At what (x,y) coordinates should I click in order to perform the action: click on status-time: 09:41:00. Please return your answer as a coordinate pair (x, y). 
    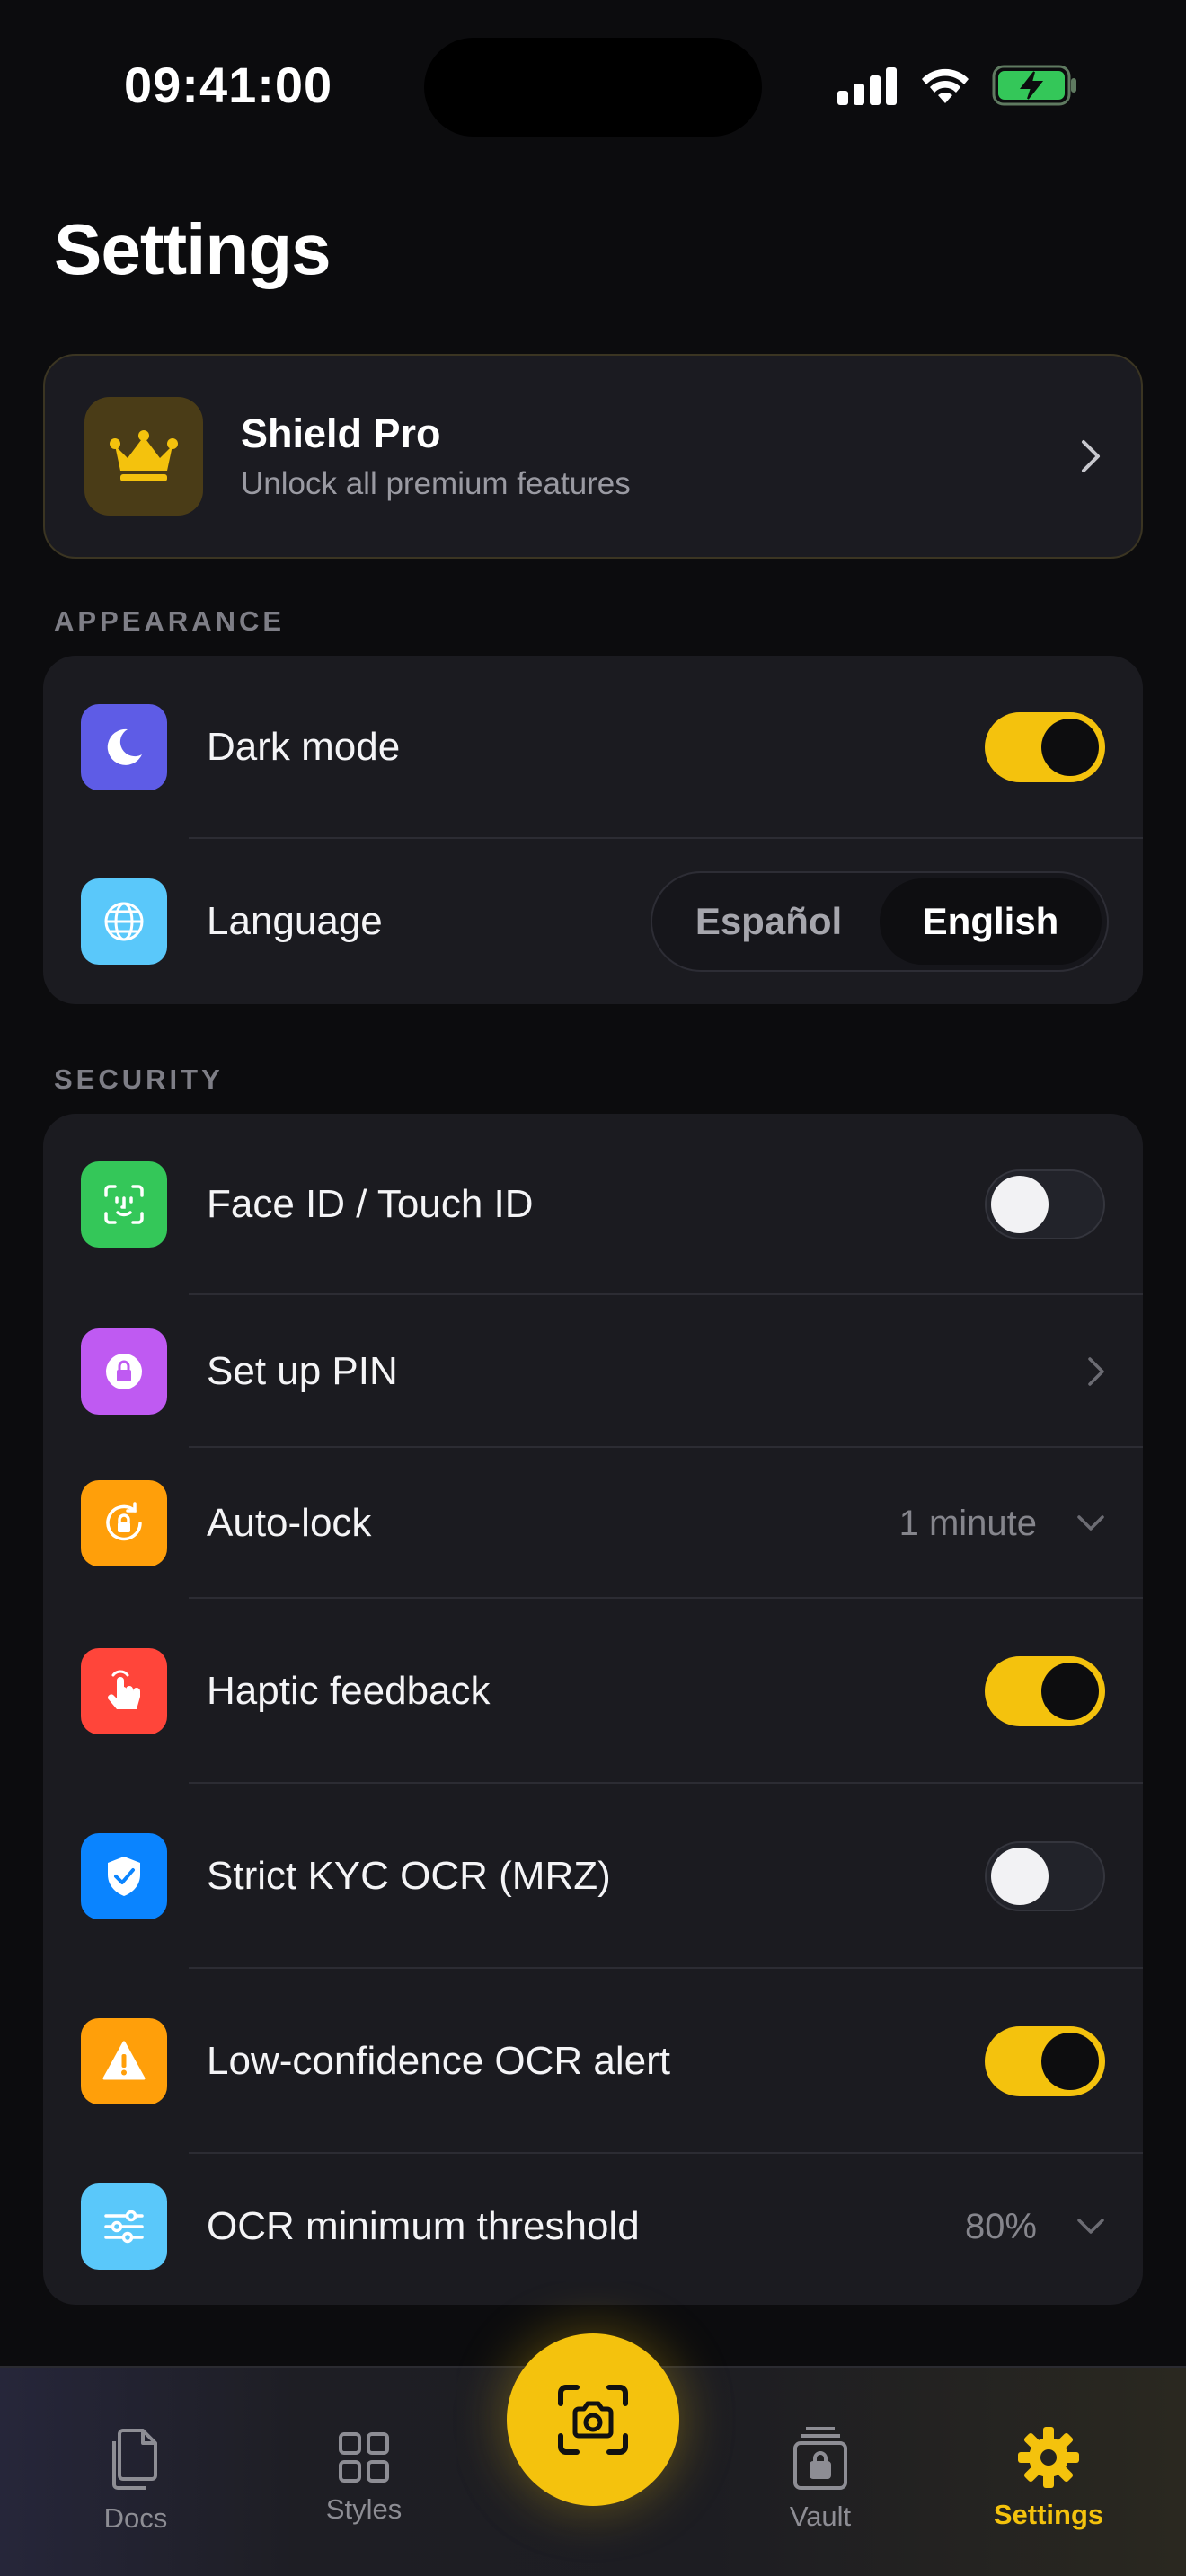
    Looking at the image, I should click on (228, 85).